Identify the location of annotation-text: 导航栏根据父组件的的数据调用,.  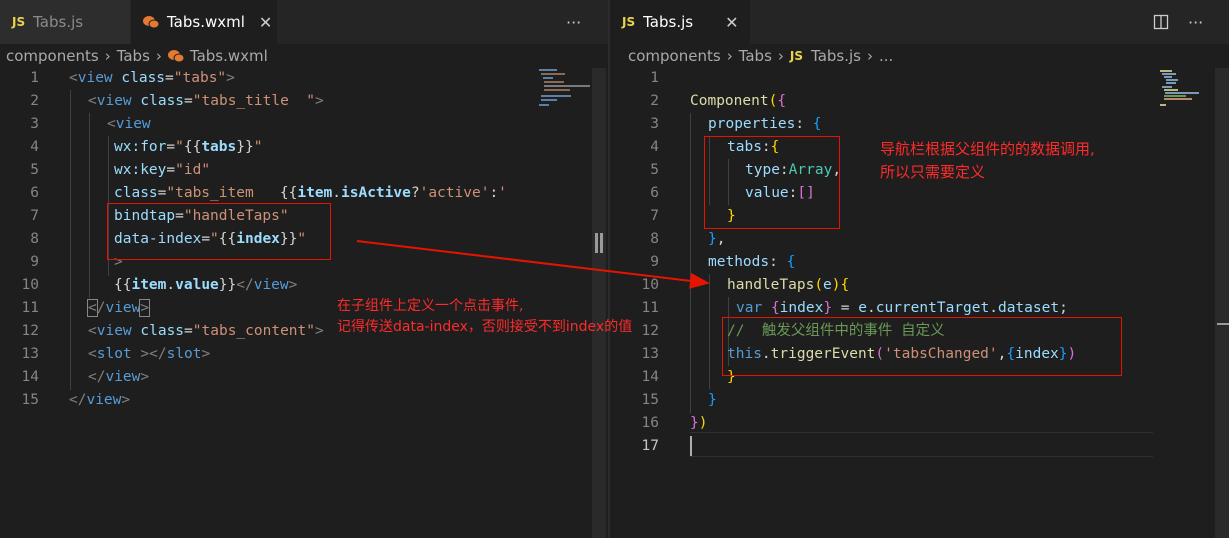
(987, 149).